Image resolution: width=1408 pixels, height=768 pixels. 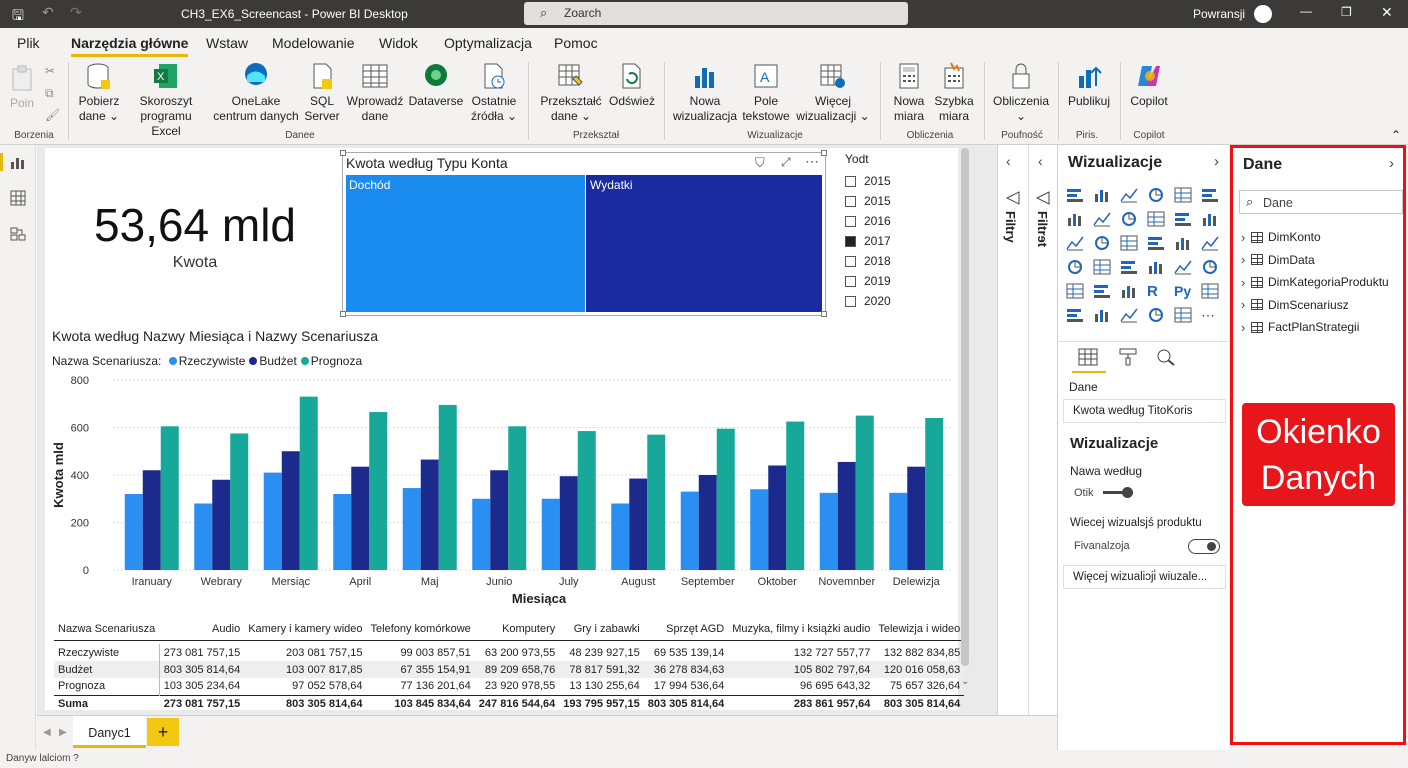 What do you see at coordinates (1156, 315) in the screenshot?
I see `power-apps-icon` at bounding box center [1156, 315].